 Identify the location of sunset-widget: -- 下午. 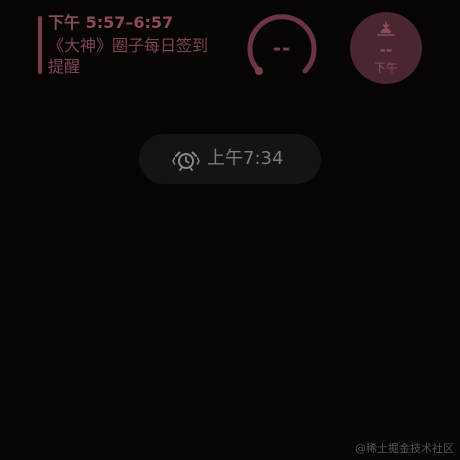
(386, 48).